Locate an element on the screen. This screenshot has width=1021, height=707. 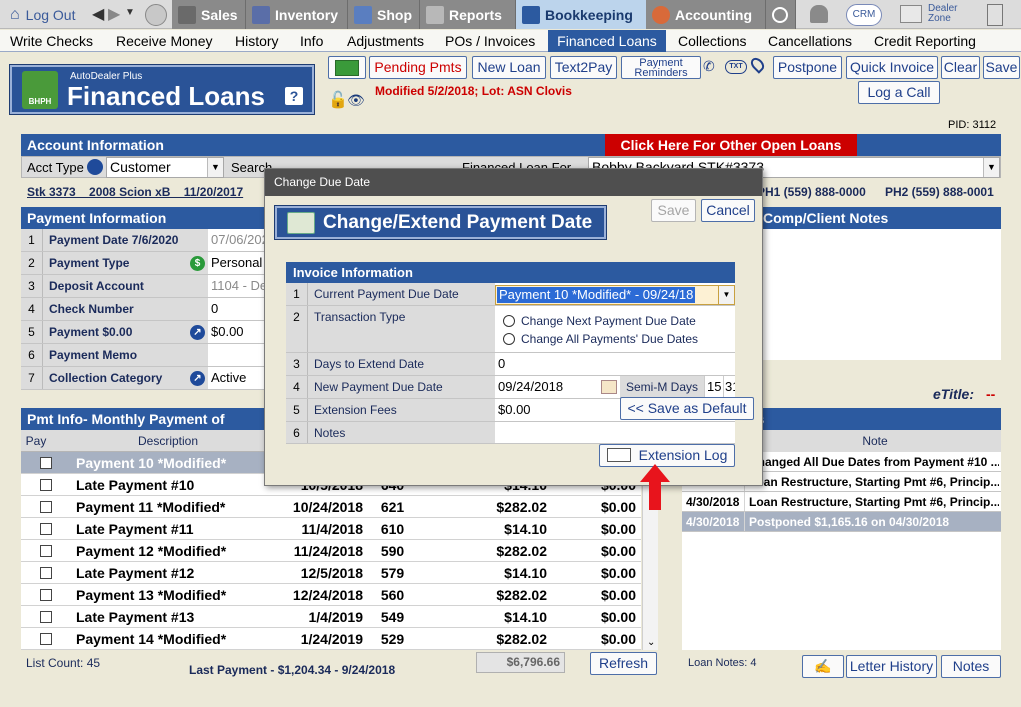
deposit-account-field: 1104 - Deposit is located at coordinates (236, 286).